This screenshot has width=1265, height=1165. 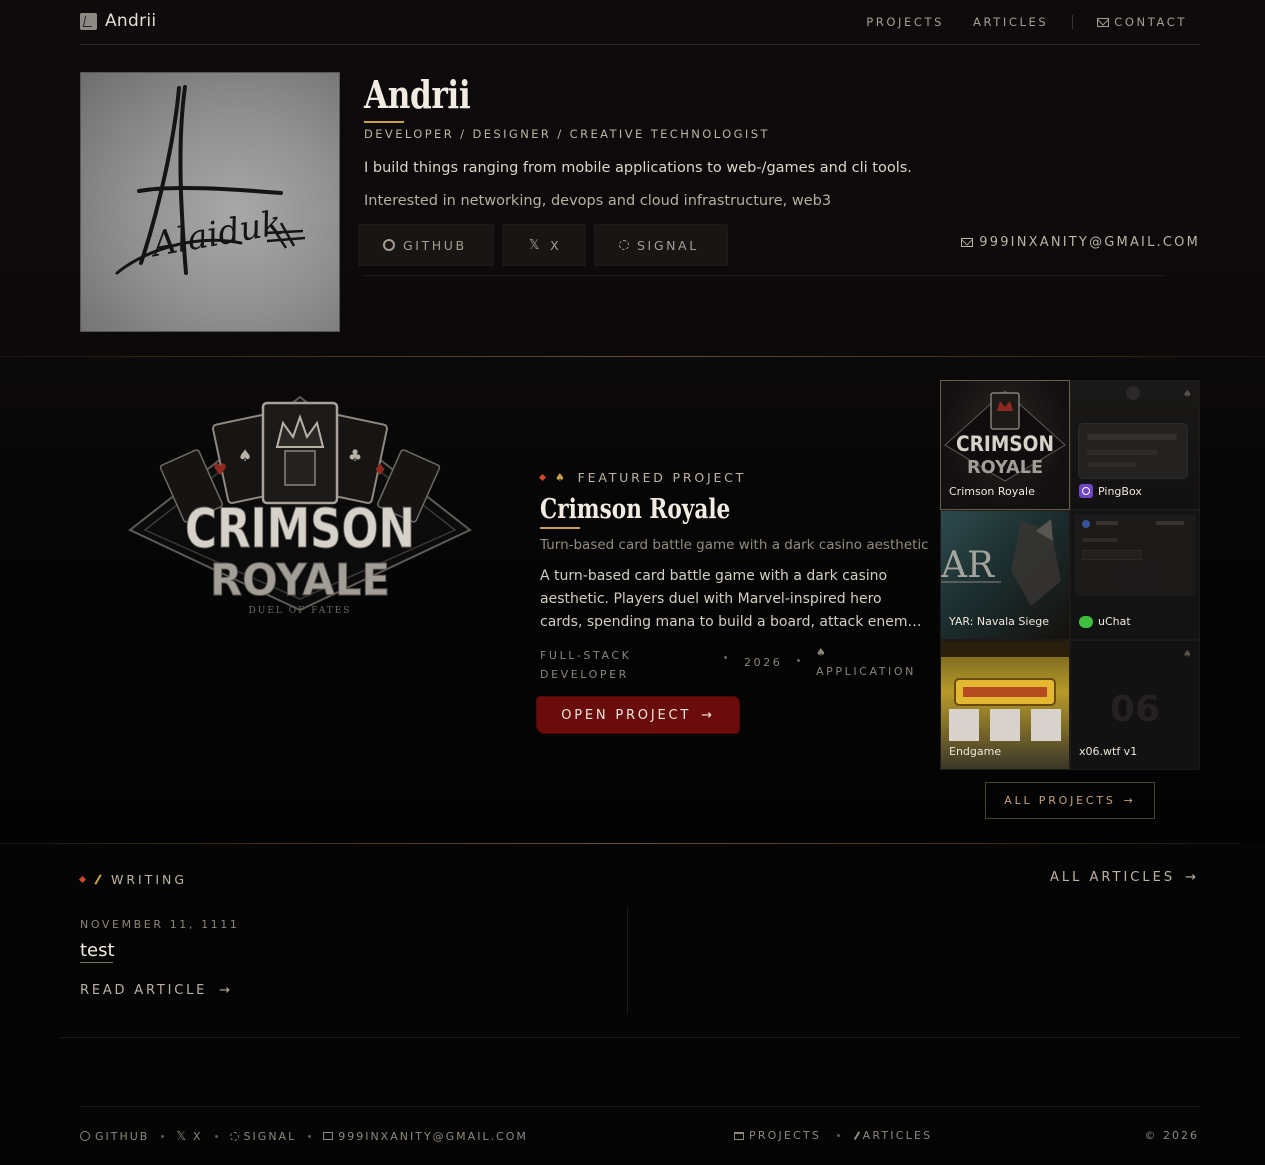 What do you see at coordinates (1120, 491) in the screenshot?
I see `tile-label: PingBox` at bounding box center [1120, 491].